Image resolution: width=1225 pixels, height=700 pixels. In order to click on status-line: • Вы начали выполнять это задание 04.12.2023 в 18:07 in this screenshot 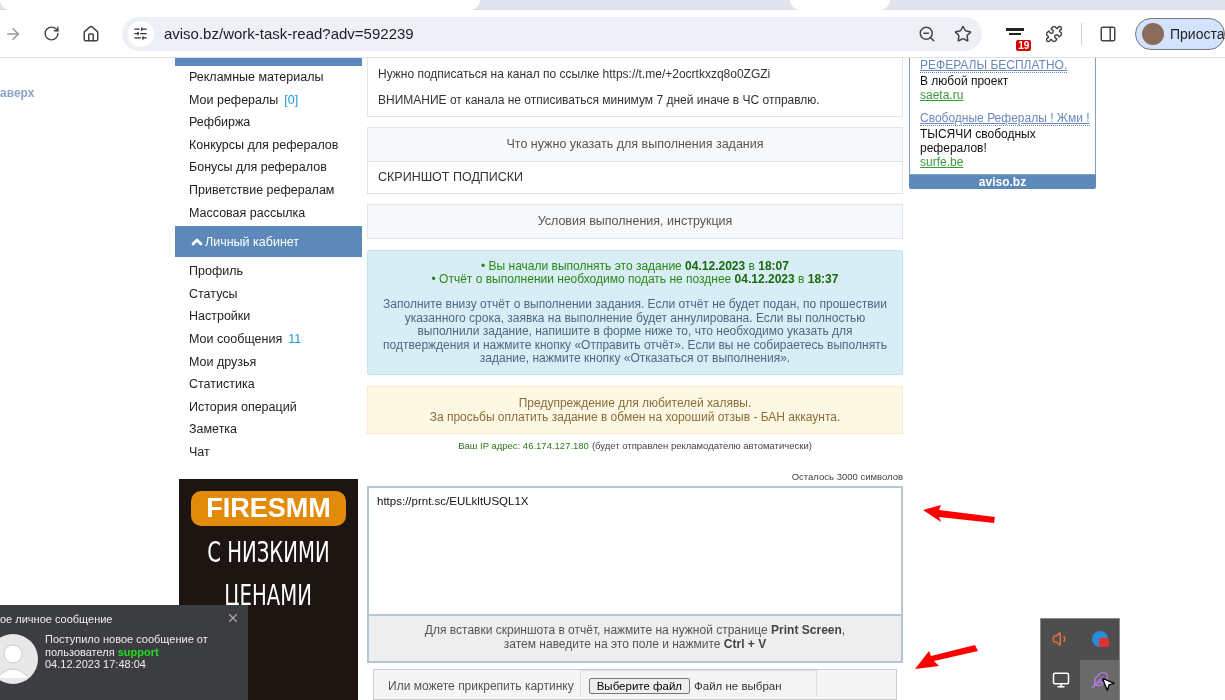, I will do `click(635, 267)`.